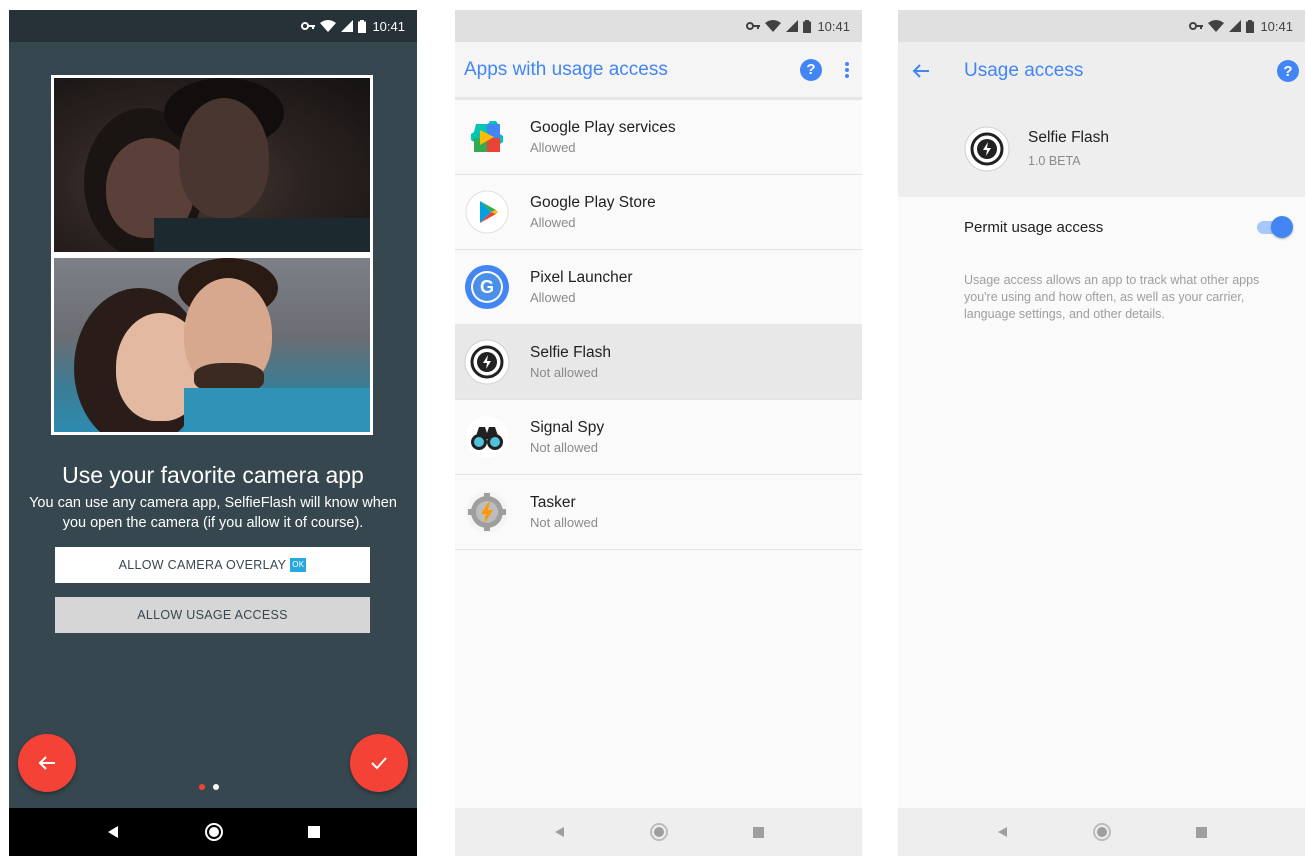 This screenshot has height=856, width=1306. Describe the element at coordinates (1282, 227) in the screenshot. I see `toggle-thumb` at that location.